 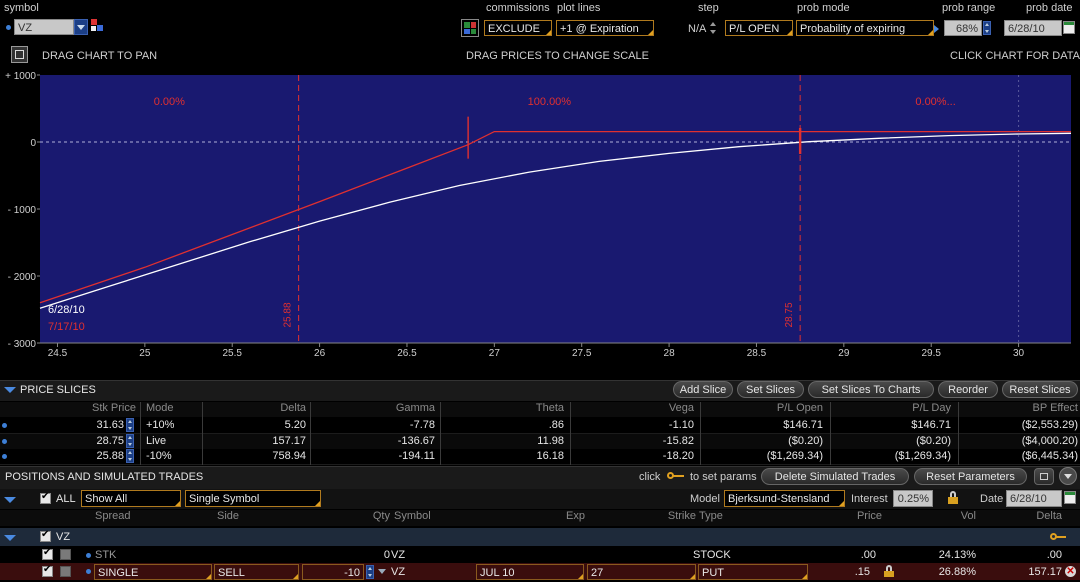 What do you see at coordinates (171, 456) in the screenshot?
I see `slice-cell-mode: -10%` at bounding box center [171, 456].